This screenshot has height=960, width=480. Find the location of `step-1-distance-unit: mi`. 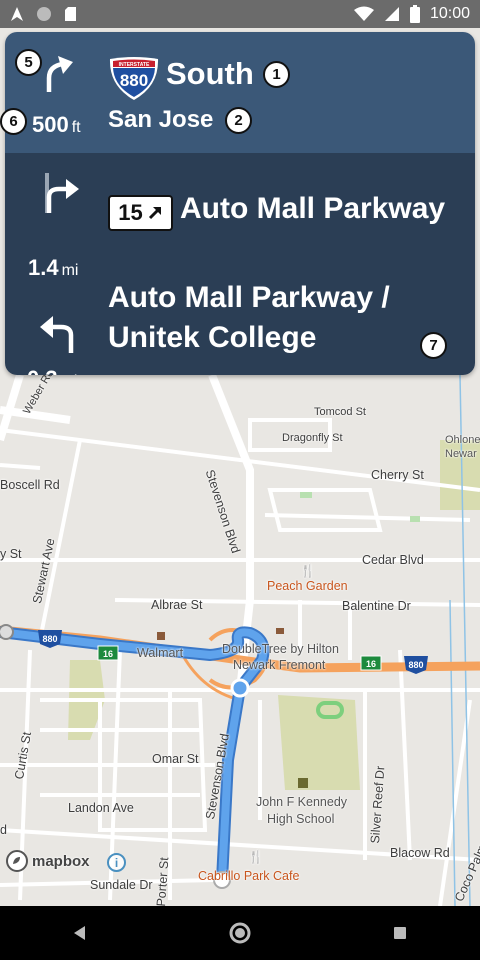

step-1-distance-unit: mi is located at coordinates (70, 270).